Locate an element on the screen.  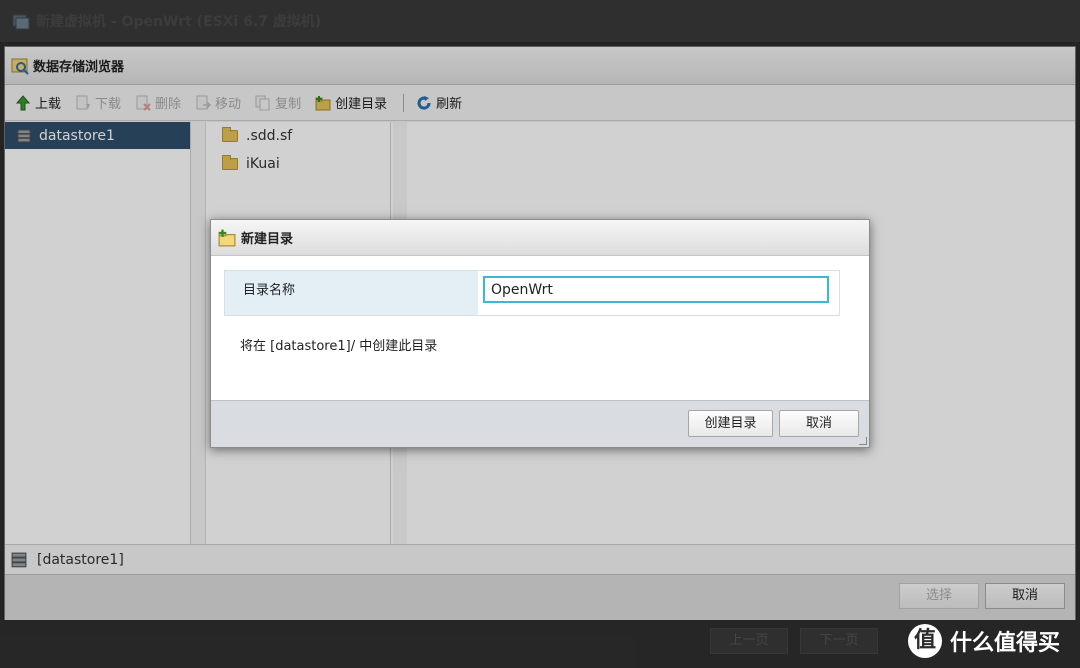
new-folder-icon is located at coordinates (227, 237).